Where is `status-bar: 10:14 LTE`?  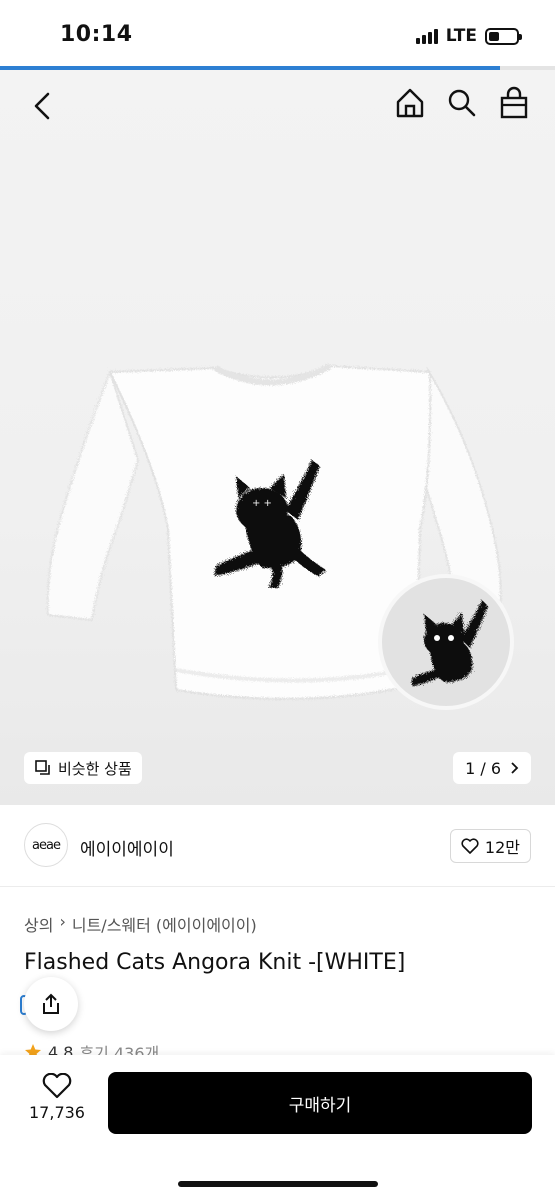 status-bar: 10:14 LTE is located at coordinates (277, 33).